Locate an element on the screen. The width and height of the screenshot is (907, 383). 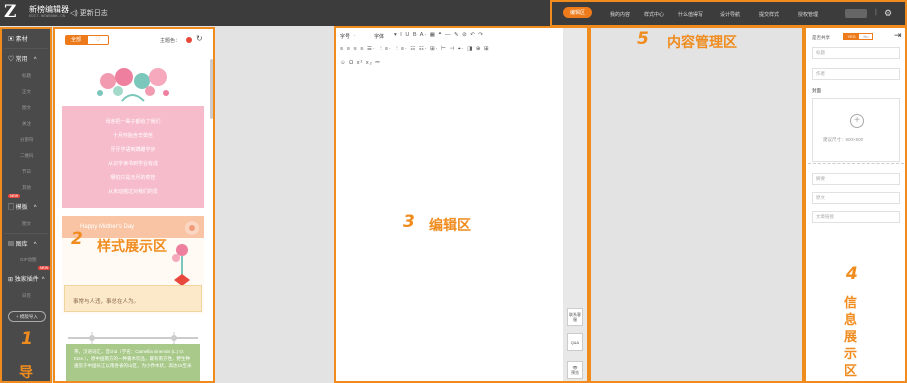
area-number-2: 2 is located at coordinates (77, 239).